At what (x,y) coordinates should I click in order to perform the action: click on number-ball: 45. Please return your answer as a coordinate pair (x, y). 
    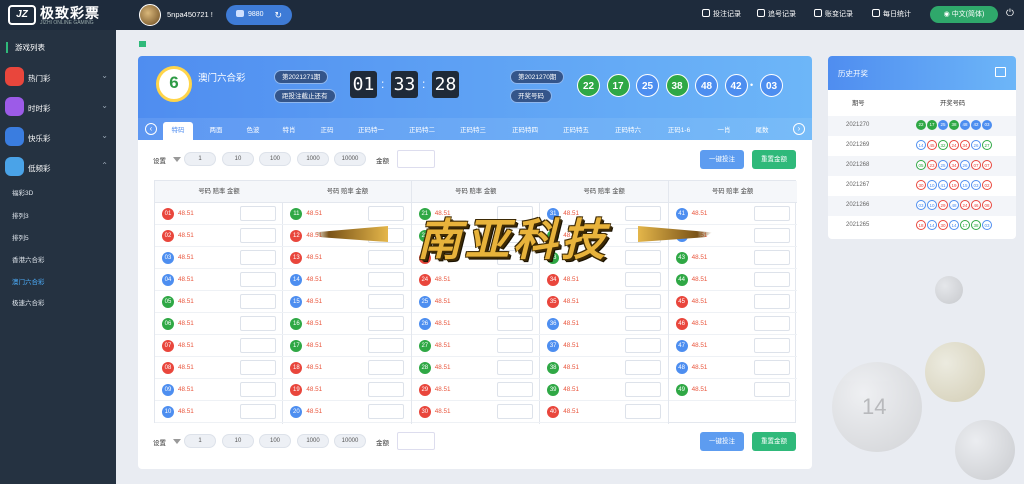
    Looking at the image, I should click on (681, 302).